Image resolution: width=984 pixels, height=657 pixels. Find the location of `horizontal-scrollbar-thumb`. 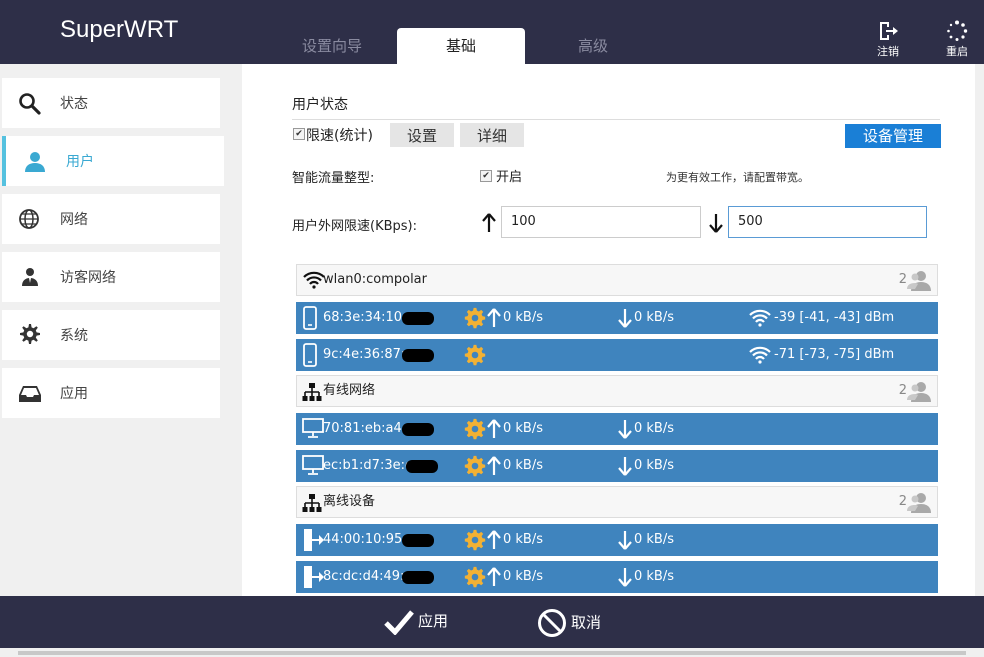

horizontal-scrollbar-thumb is located at coordinates (492, 653).